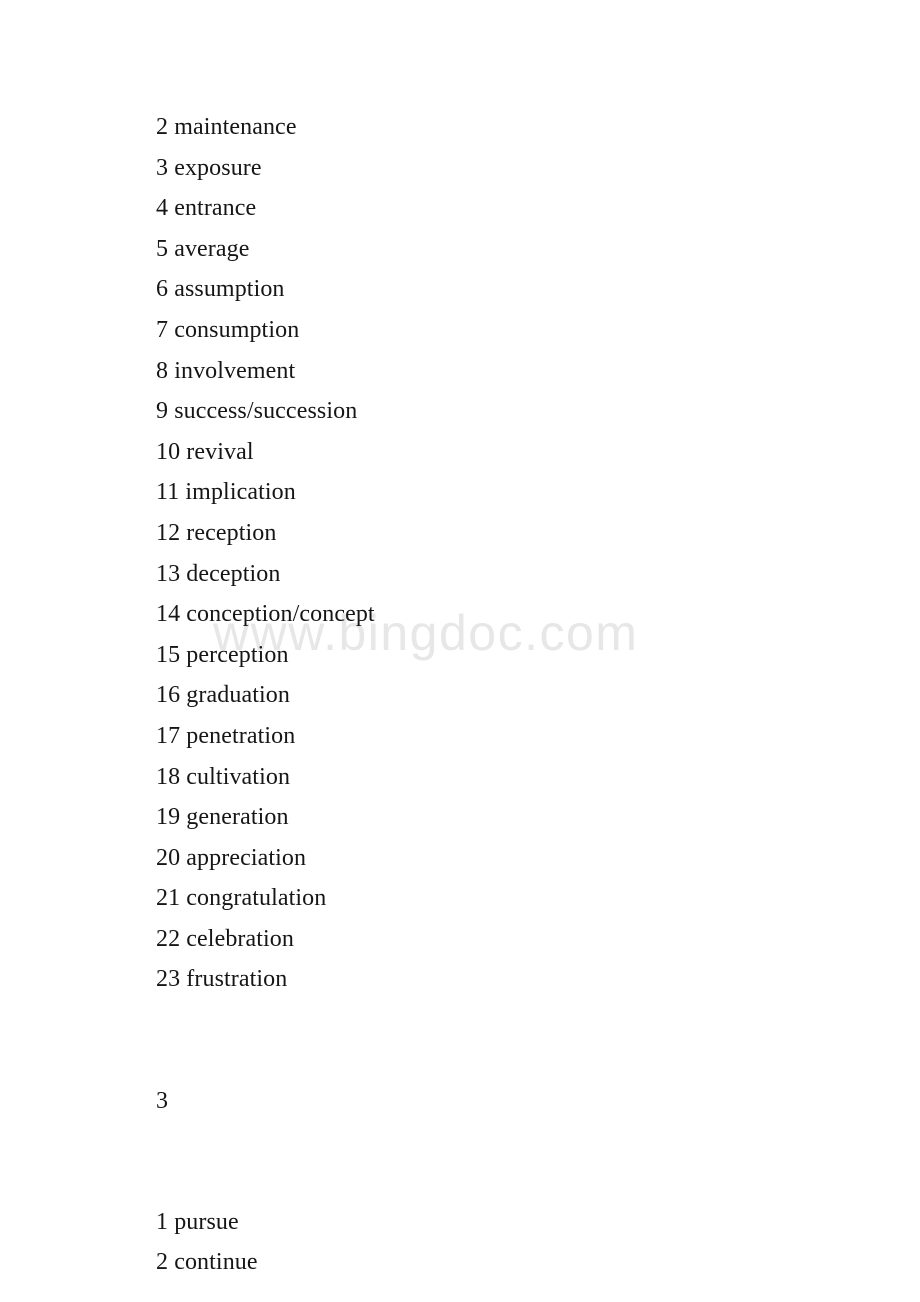  What do you see at coordinates (226, 492) in the screenshot?
I see `list-item: 11 implication` at bounding box center [226, 492].